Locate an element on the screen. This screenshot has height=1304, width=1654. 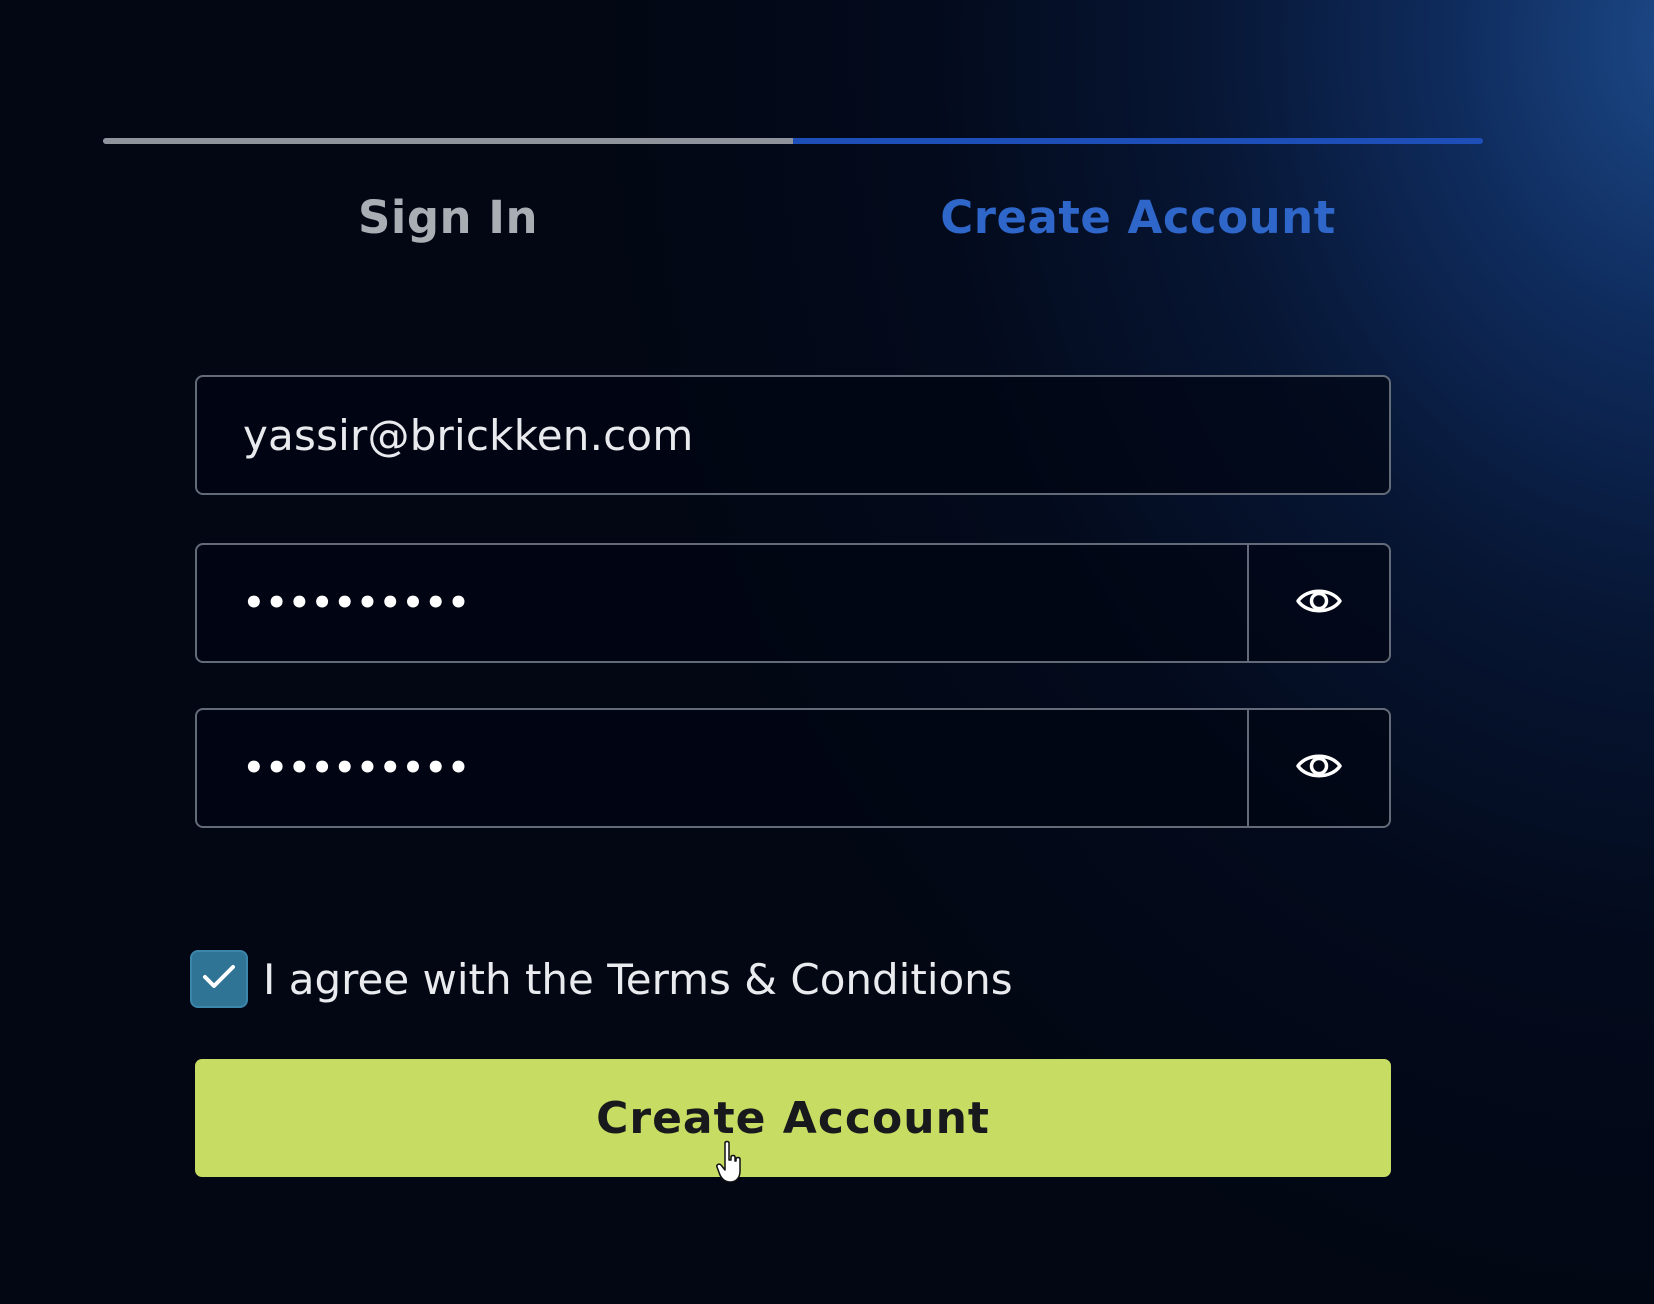
terms-label: I agree with the Terms & Conditions is located at coordinates (638, 979).